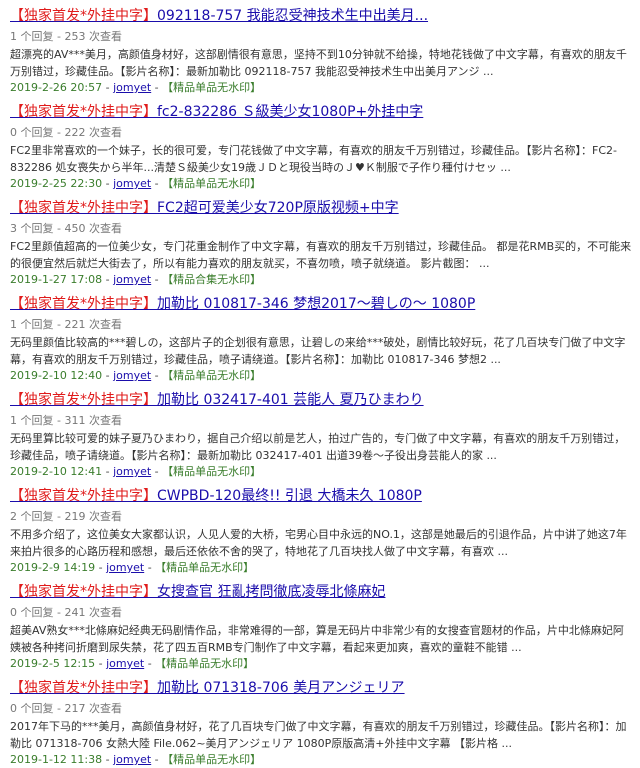 This screenshot has width=640, height=768. What do you see at coordinates (322, 376) in the screenshot?
I see `thread-footer: 2019-2-10 12:40 - jomyet - 【精品单品无水印】` at bounding box center [322, 376].